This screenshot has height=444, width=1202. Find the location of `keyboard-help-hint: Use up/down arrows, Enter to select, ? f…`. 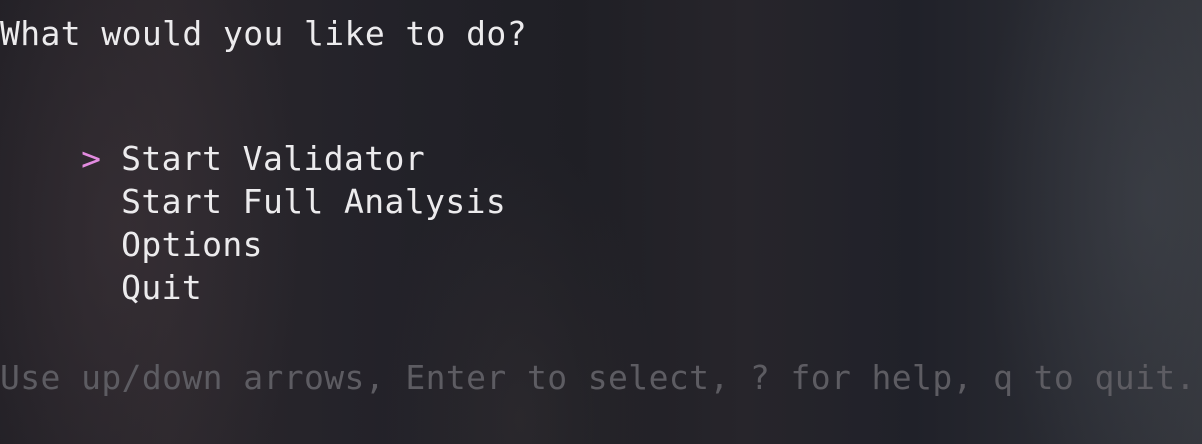

keyboard-help-hint: Use up/down arrows, Enter to select, ? f… is located at coordinates (598, 377).